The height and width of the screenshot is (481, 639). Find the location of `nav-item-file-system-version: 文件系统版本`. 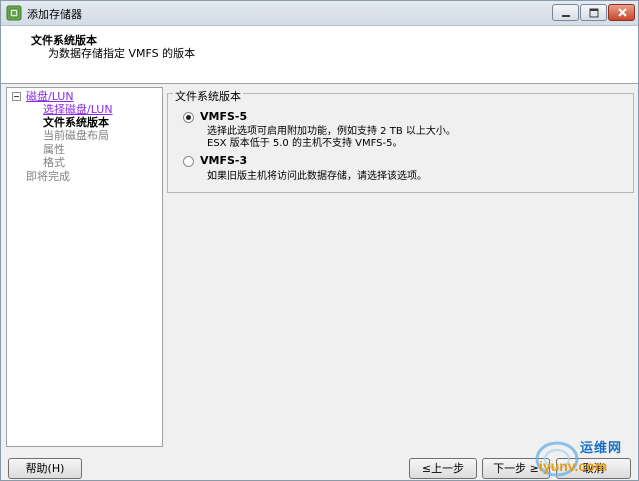

nav-item-file-system-version: 文件系统版本 is located at coordinates (76, 122).